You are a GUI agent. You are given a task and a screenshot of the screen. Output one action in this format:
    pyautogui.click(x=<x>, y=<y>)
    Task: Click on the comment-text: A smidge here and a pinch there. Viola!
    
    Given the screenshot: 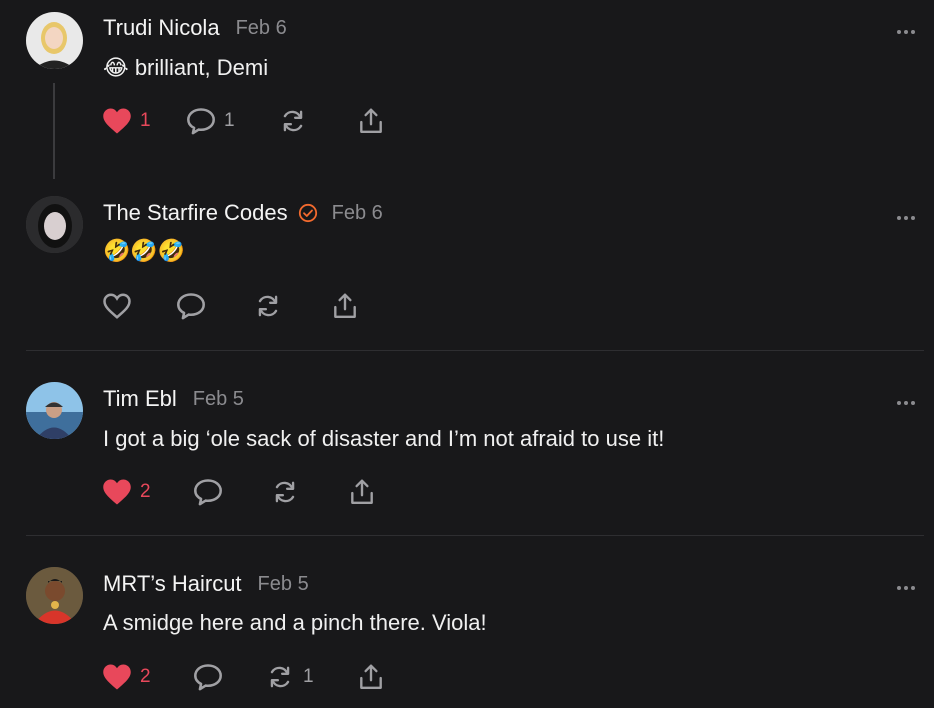 What is the action you would take?
    pyautogui.click(x=295, y=622)
    